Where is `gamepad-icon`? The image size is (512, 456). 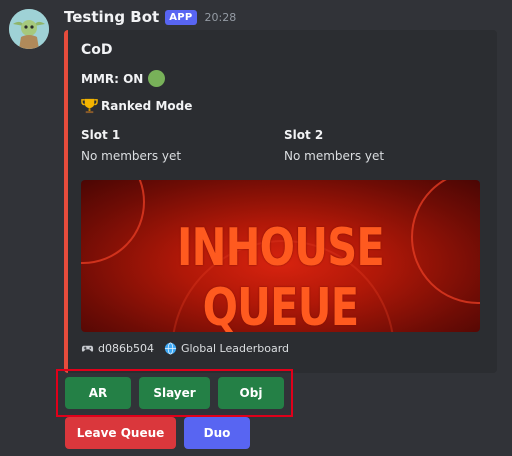 gamepad-icon is located at coordinates (87, 348).